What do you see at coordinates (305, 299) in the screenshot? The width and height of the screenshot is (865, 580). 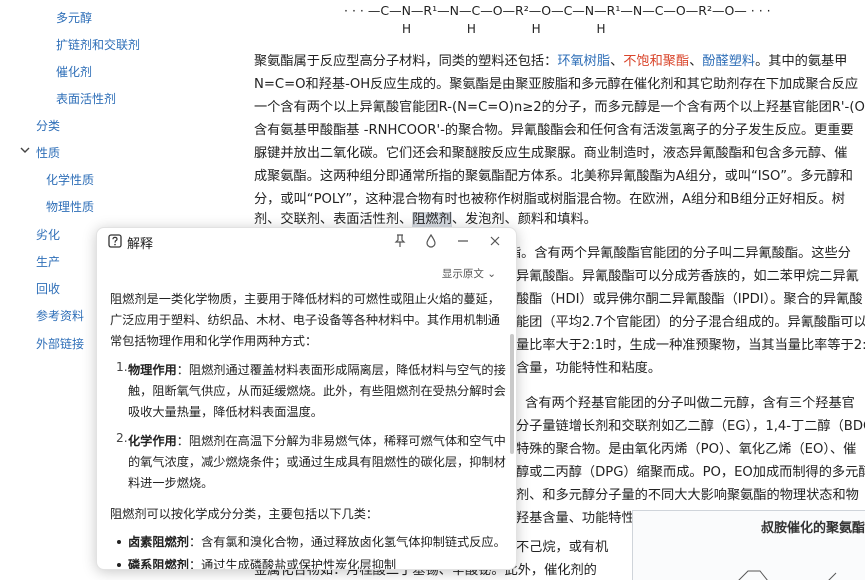 I see `intro-line: 阻燃剂是一类化学物质，主要用于降低材料的可燃性或阻止火焰的蔓延，` at bounding box center [305, 299].